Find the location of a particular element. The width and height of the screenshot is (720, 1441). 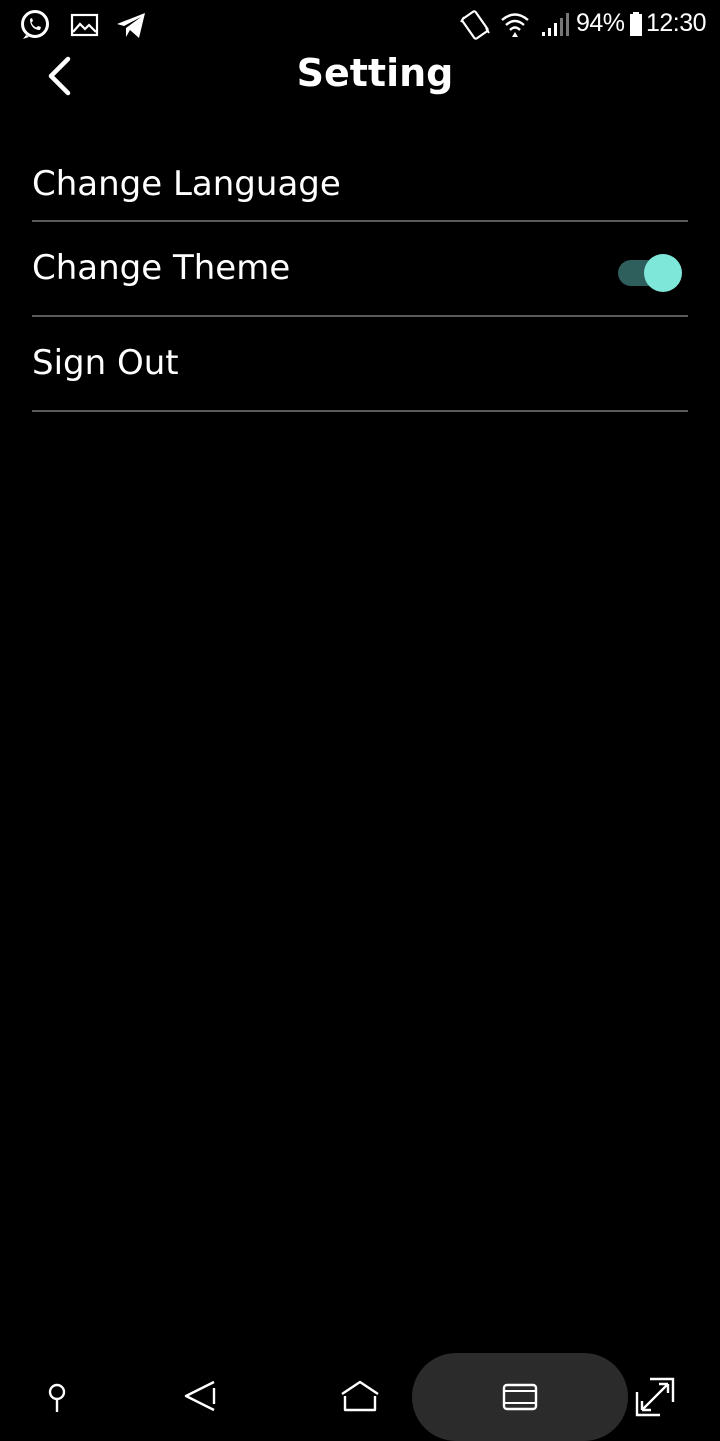

pin-button is located at coordinates (57, 1397).